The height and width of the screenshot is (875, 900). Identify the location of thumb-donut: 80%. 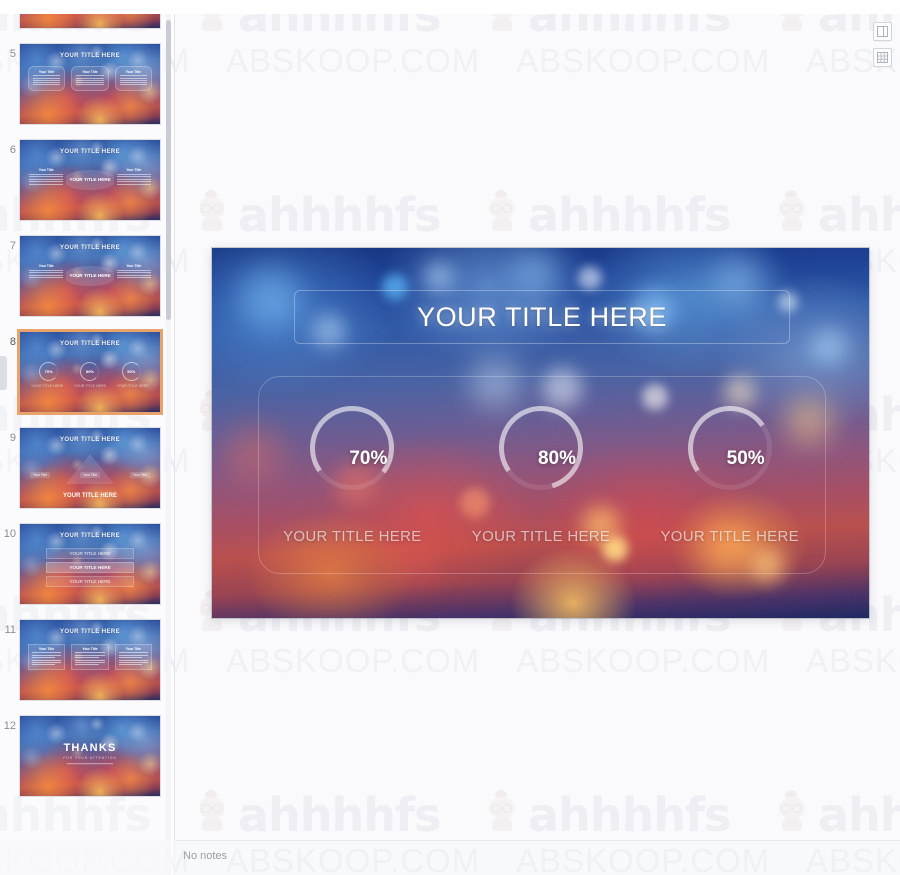
(90, 371).